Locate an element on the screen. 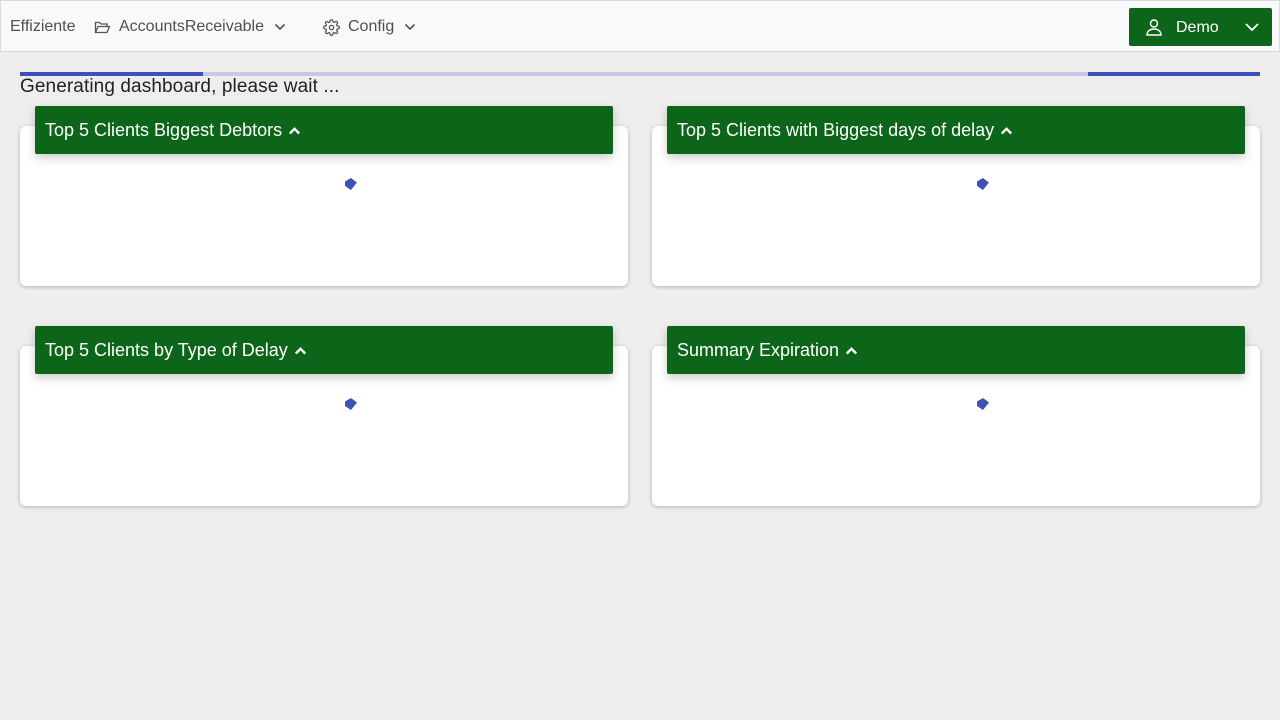  widget-header-summary-expiration: Summary Expiration is located at coordinates (956, 350).